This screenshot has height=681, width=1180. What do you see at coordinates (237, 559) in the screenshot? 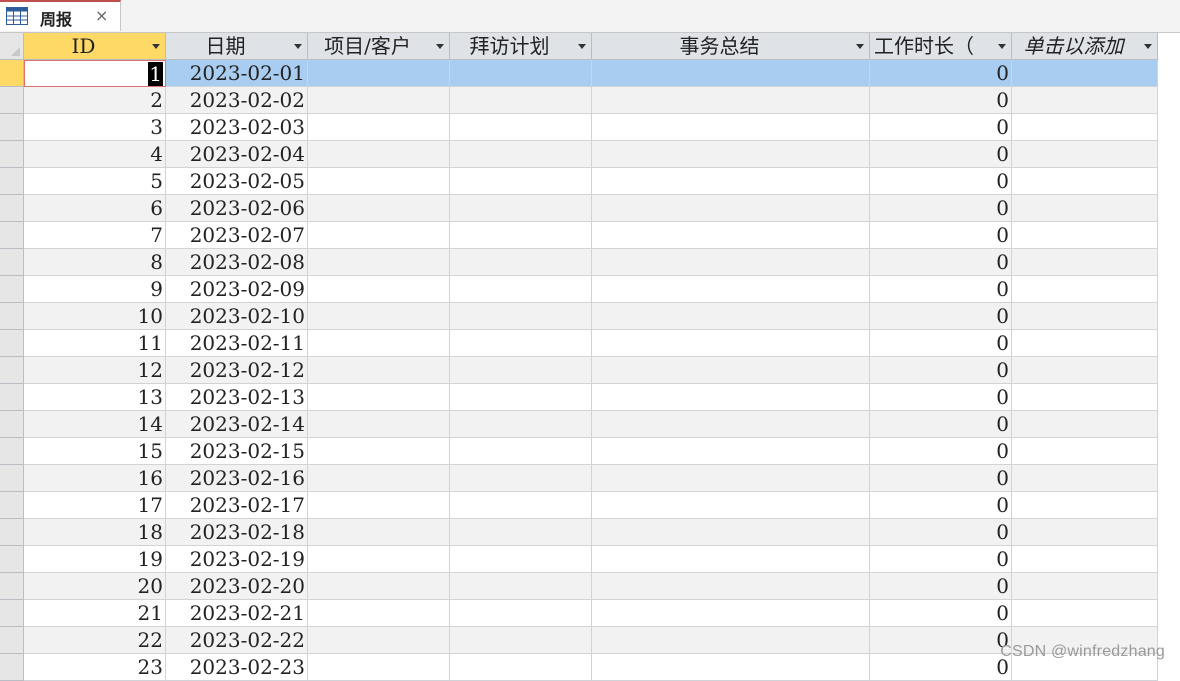
I see `cell-date: 2023-02-19` at bounding box center [237, 559].